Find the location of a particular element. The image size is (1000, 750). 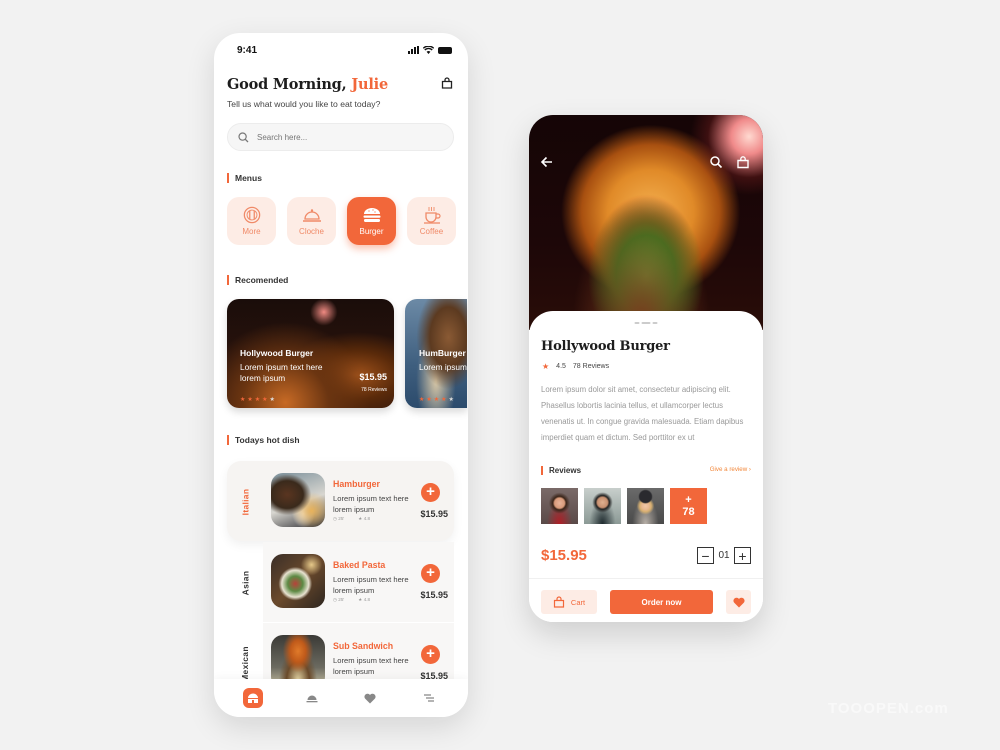

order-now-button: Order now is located at coordinates (661, 602).